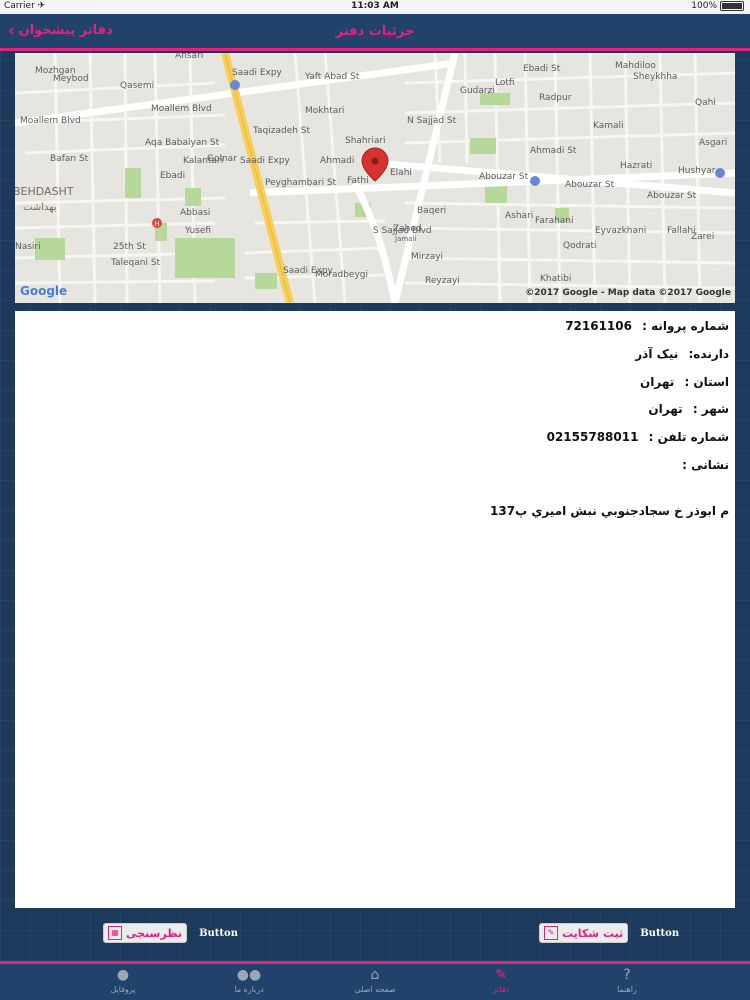 The height and width of the screenshot is (1000, 750). Describe the element at coordinates (43, 291) in the screenshot. I see `google-logo: Google` at that location.